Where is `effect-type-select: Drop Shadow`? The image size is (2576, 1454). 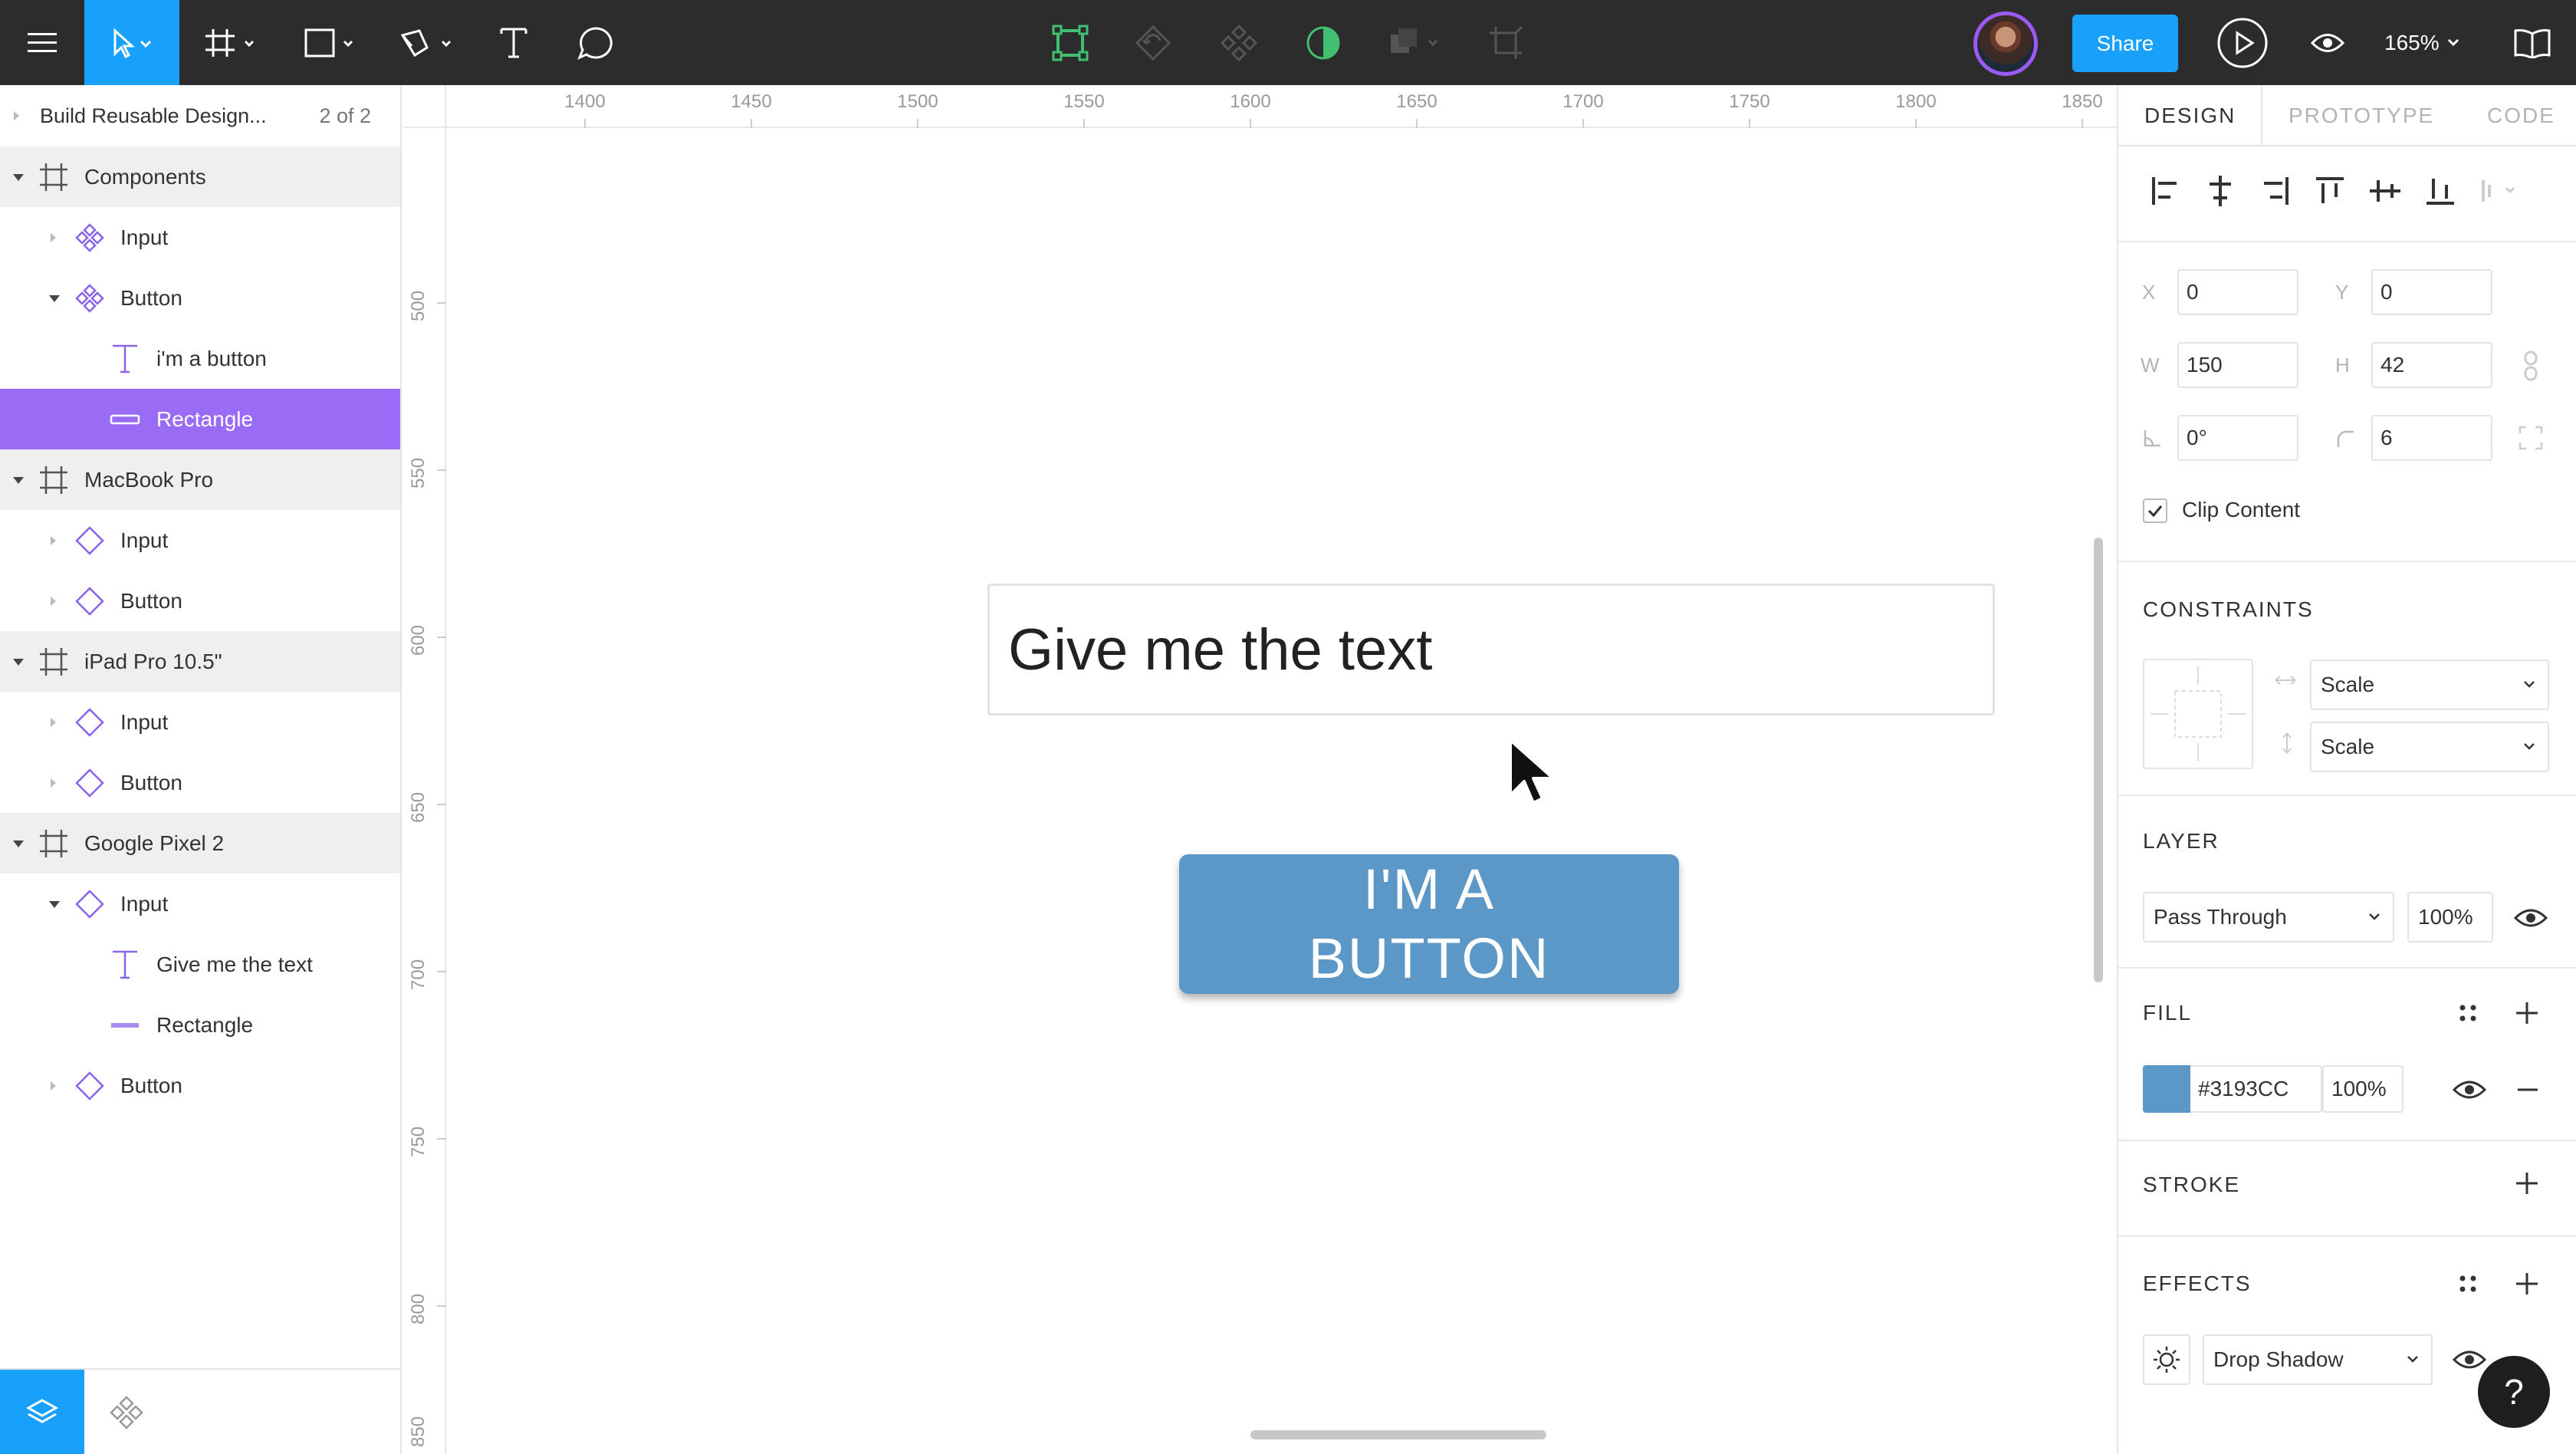 effect-type-select: Drop Shadow is located at coordinates (2318, 1359).